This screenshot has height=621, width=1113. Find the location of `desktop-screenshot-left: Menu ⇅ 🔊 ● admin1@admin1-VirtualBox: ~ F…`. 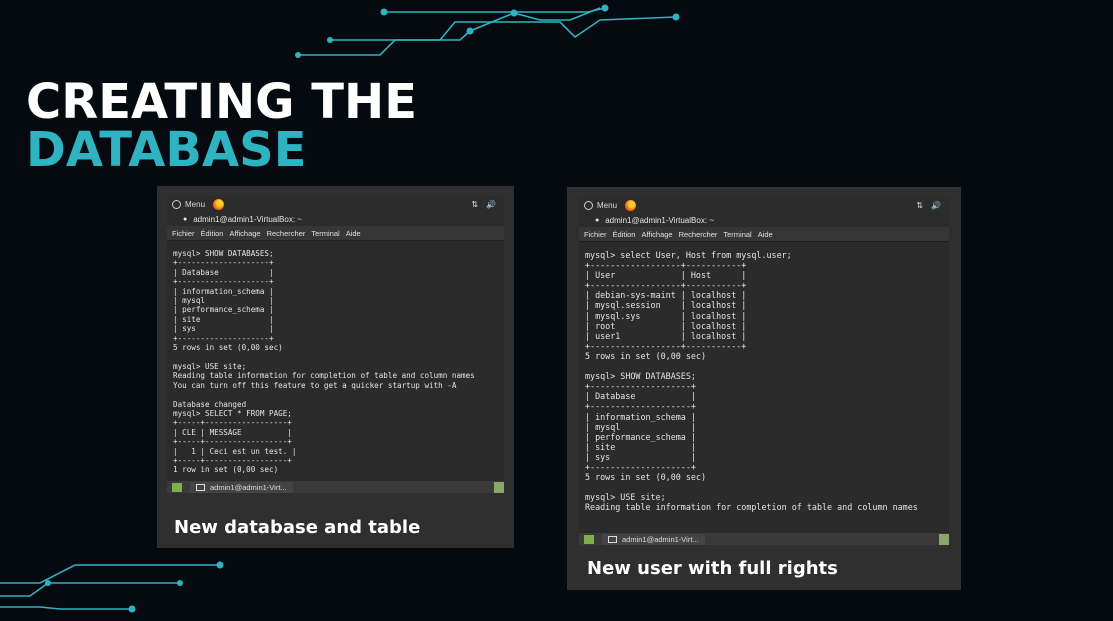

desktop-screenshot-left: Menu ⇅ 🔊 ● admin1@admin1-VirtualBox: ~ F… is located at coordinates (335, 344).